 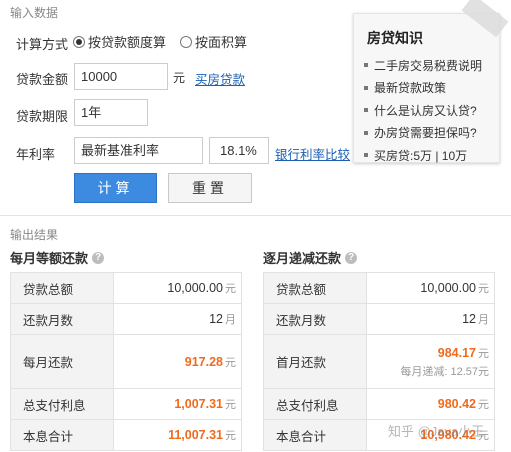 What do you see at coordinates (195, 435) in the screenshot?
I see `value-text: 11,007.31` at bounding box center [195, 435].